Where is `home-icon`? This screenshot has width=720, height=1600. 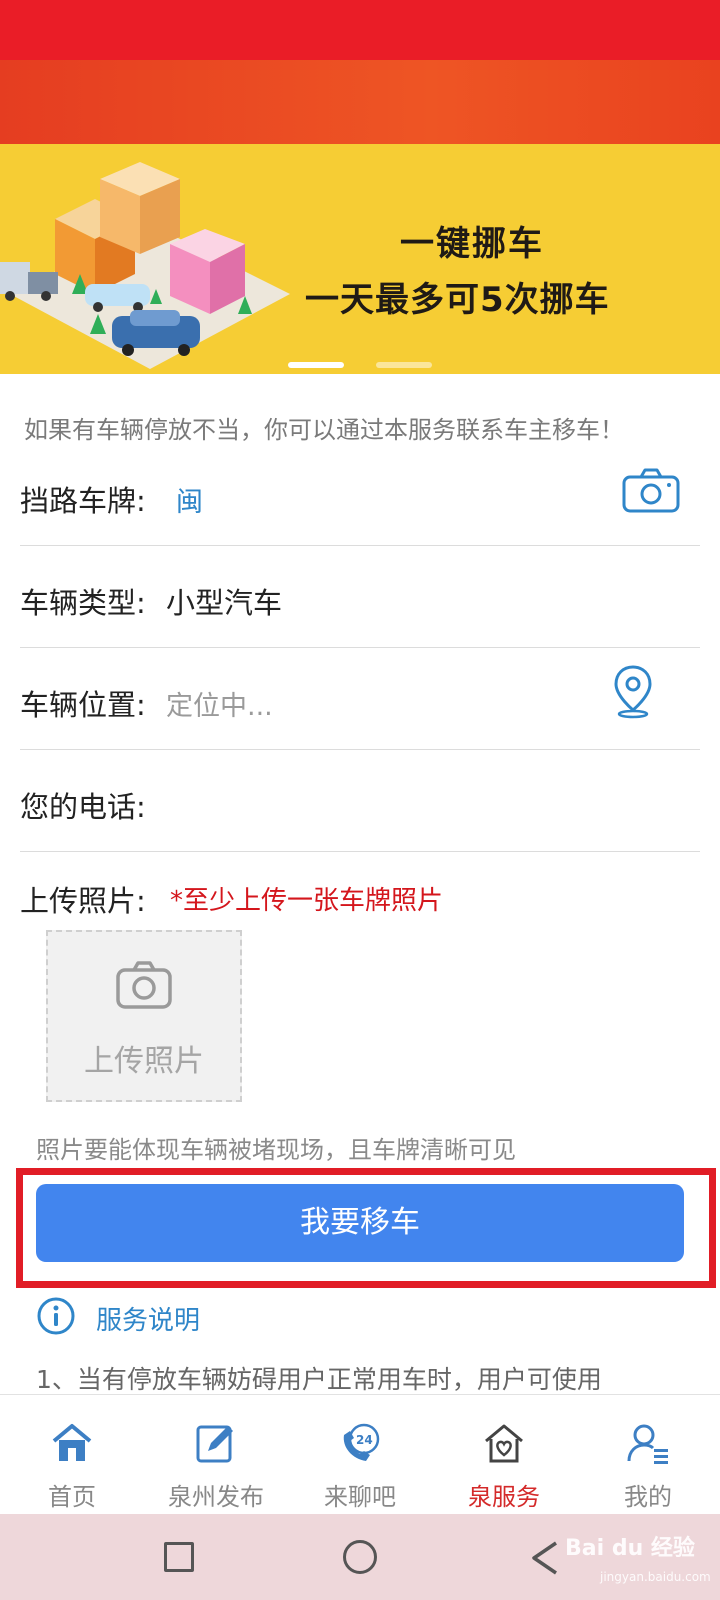
home-icon is located at coordinates (72, 1445).